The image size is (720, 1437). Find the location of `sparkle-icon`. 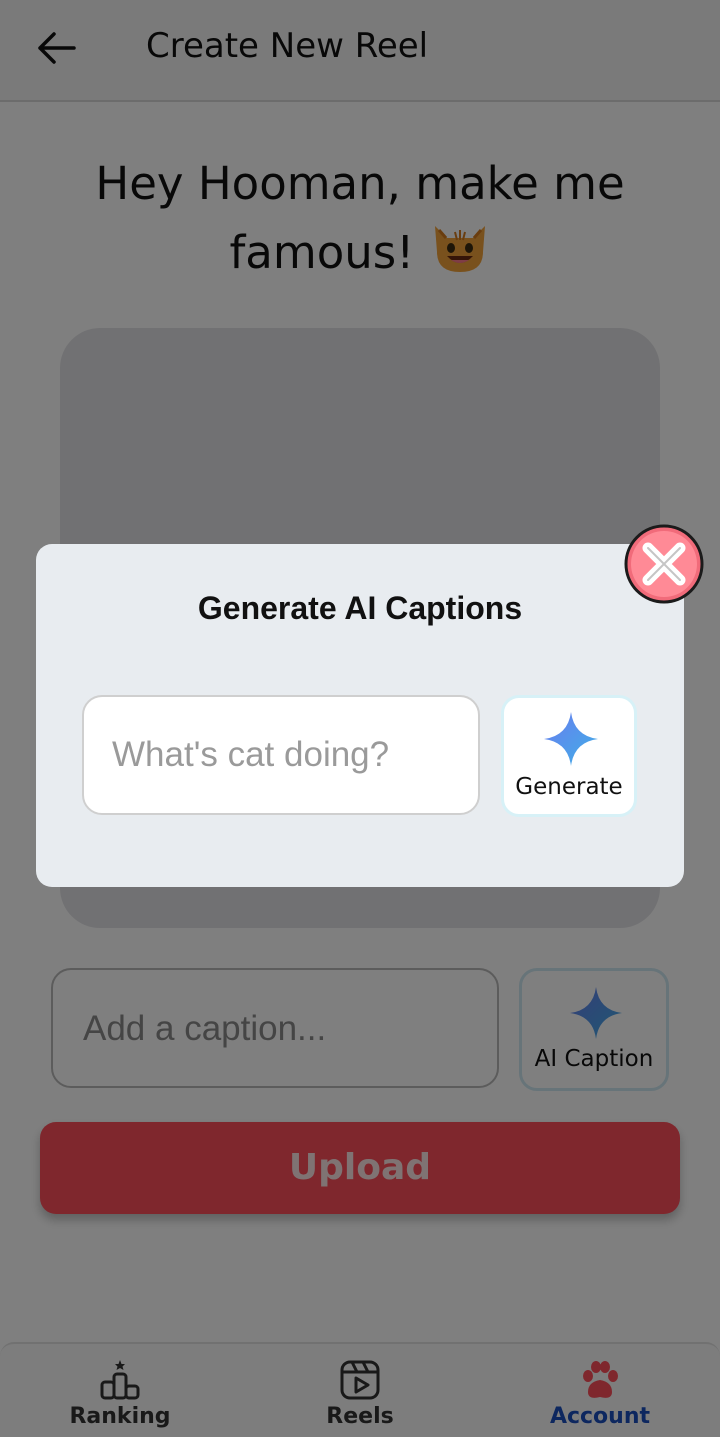

sparkle-icon is located at coordinates (571, 739).